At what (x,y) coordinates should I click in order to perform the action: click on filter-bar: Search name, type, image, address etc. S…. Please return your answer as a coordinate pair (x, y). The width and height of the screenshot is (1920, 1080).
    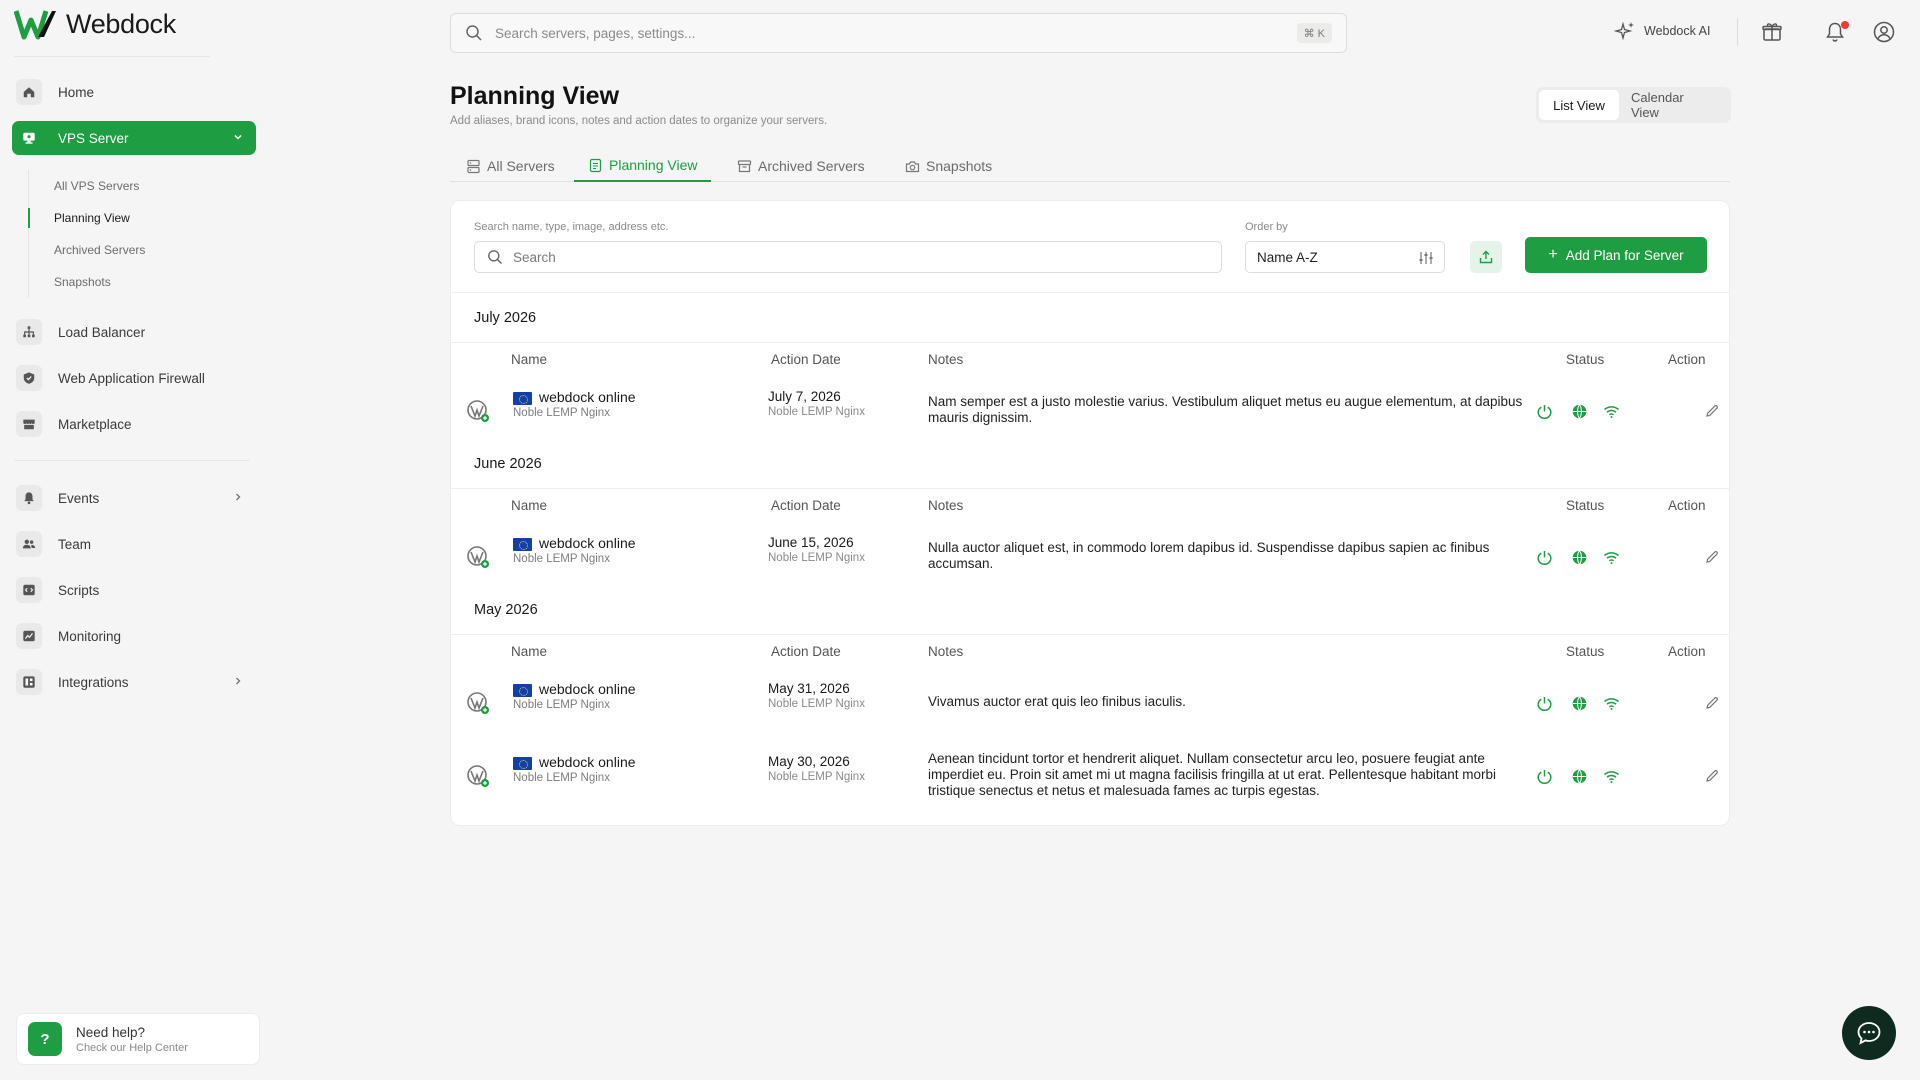
    Looking at the image, I should click on (1090, 247).